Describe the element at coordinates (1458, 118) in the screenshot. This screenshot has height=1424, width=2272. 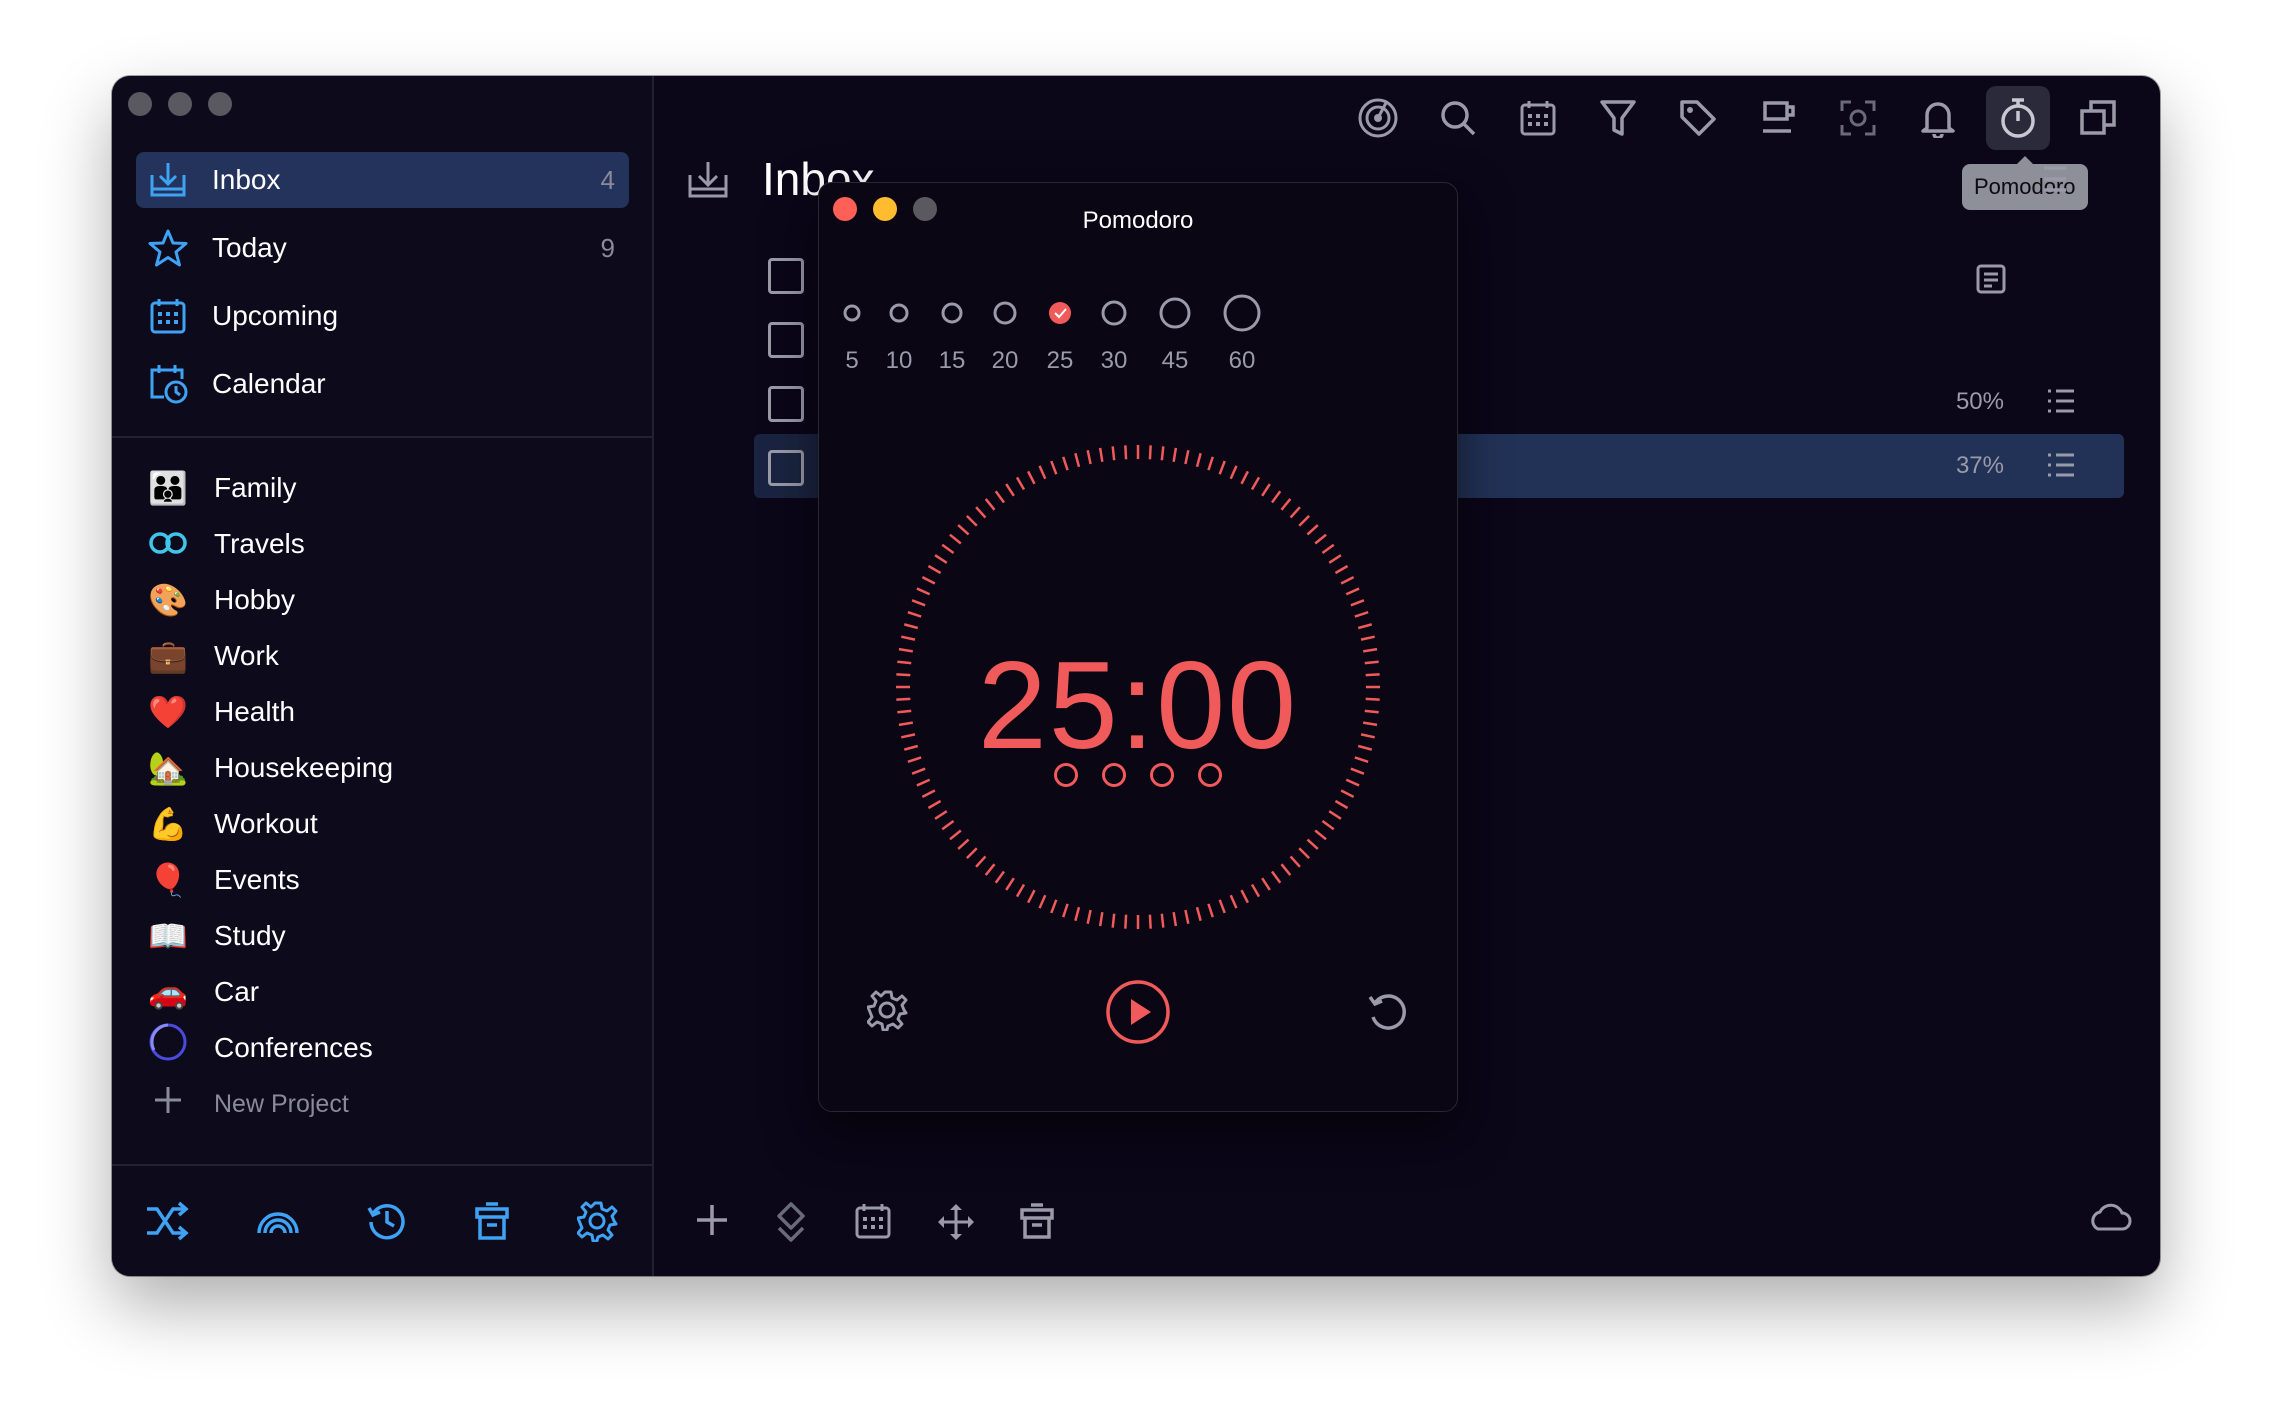
I see `search-icon` at that location.